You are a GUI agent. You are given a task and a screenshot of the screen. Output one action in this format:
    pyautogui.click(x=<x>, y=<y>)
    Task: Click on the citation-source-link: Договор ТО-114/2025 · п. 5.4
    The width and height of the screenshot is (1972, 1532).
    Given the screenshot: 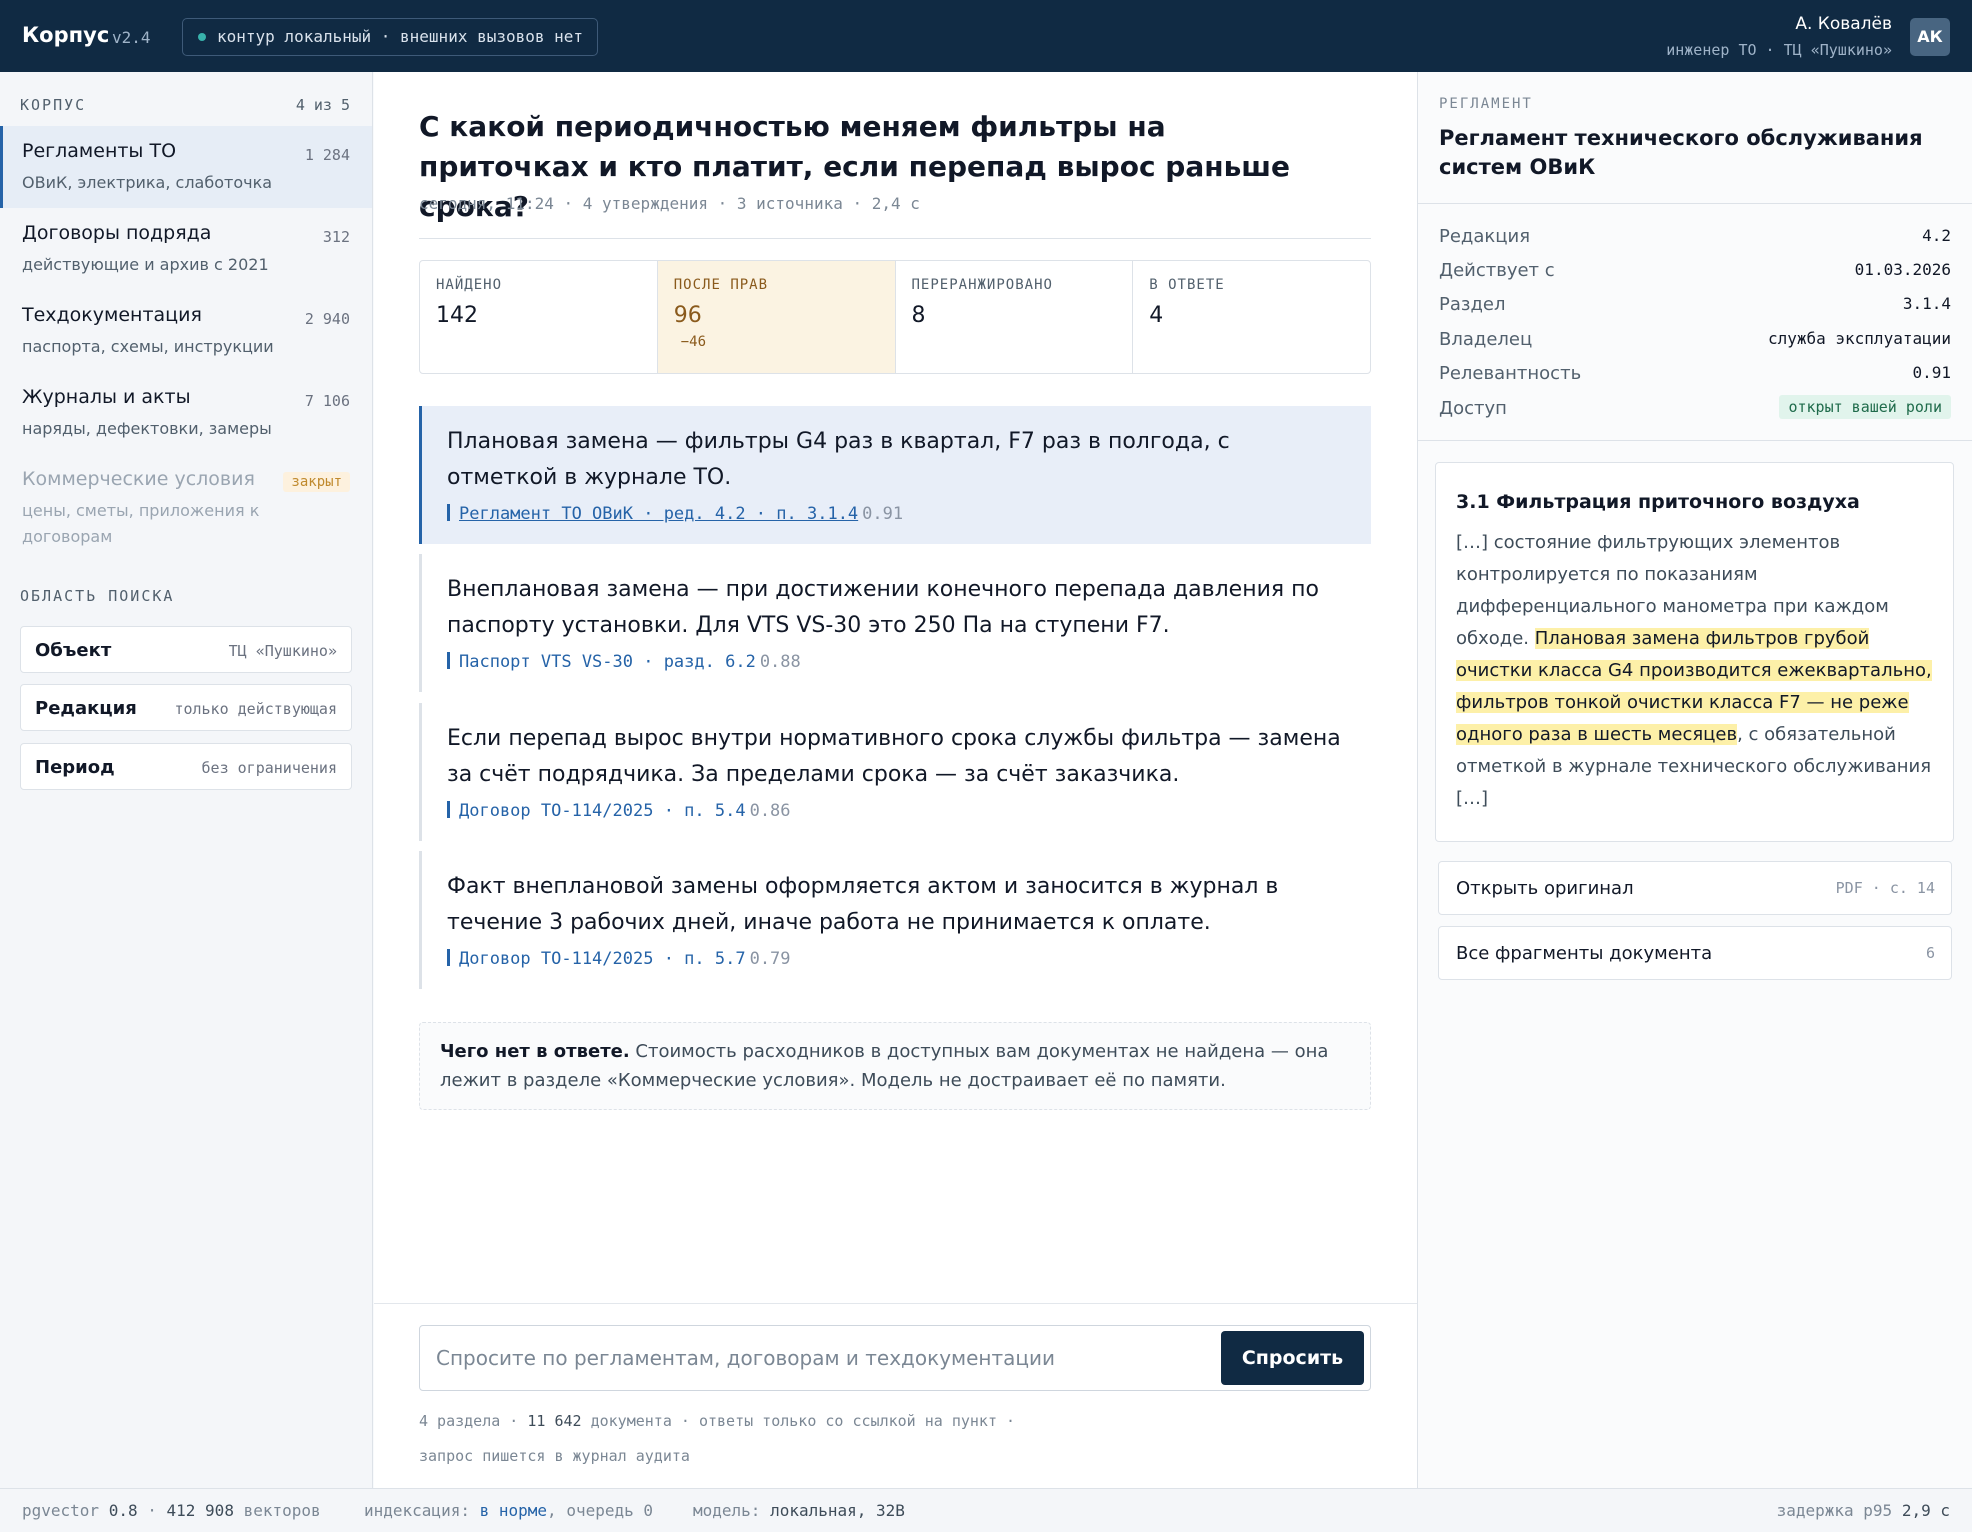 What is the action you would take?
    pyautogui.click(x=602, y=811)
    